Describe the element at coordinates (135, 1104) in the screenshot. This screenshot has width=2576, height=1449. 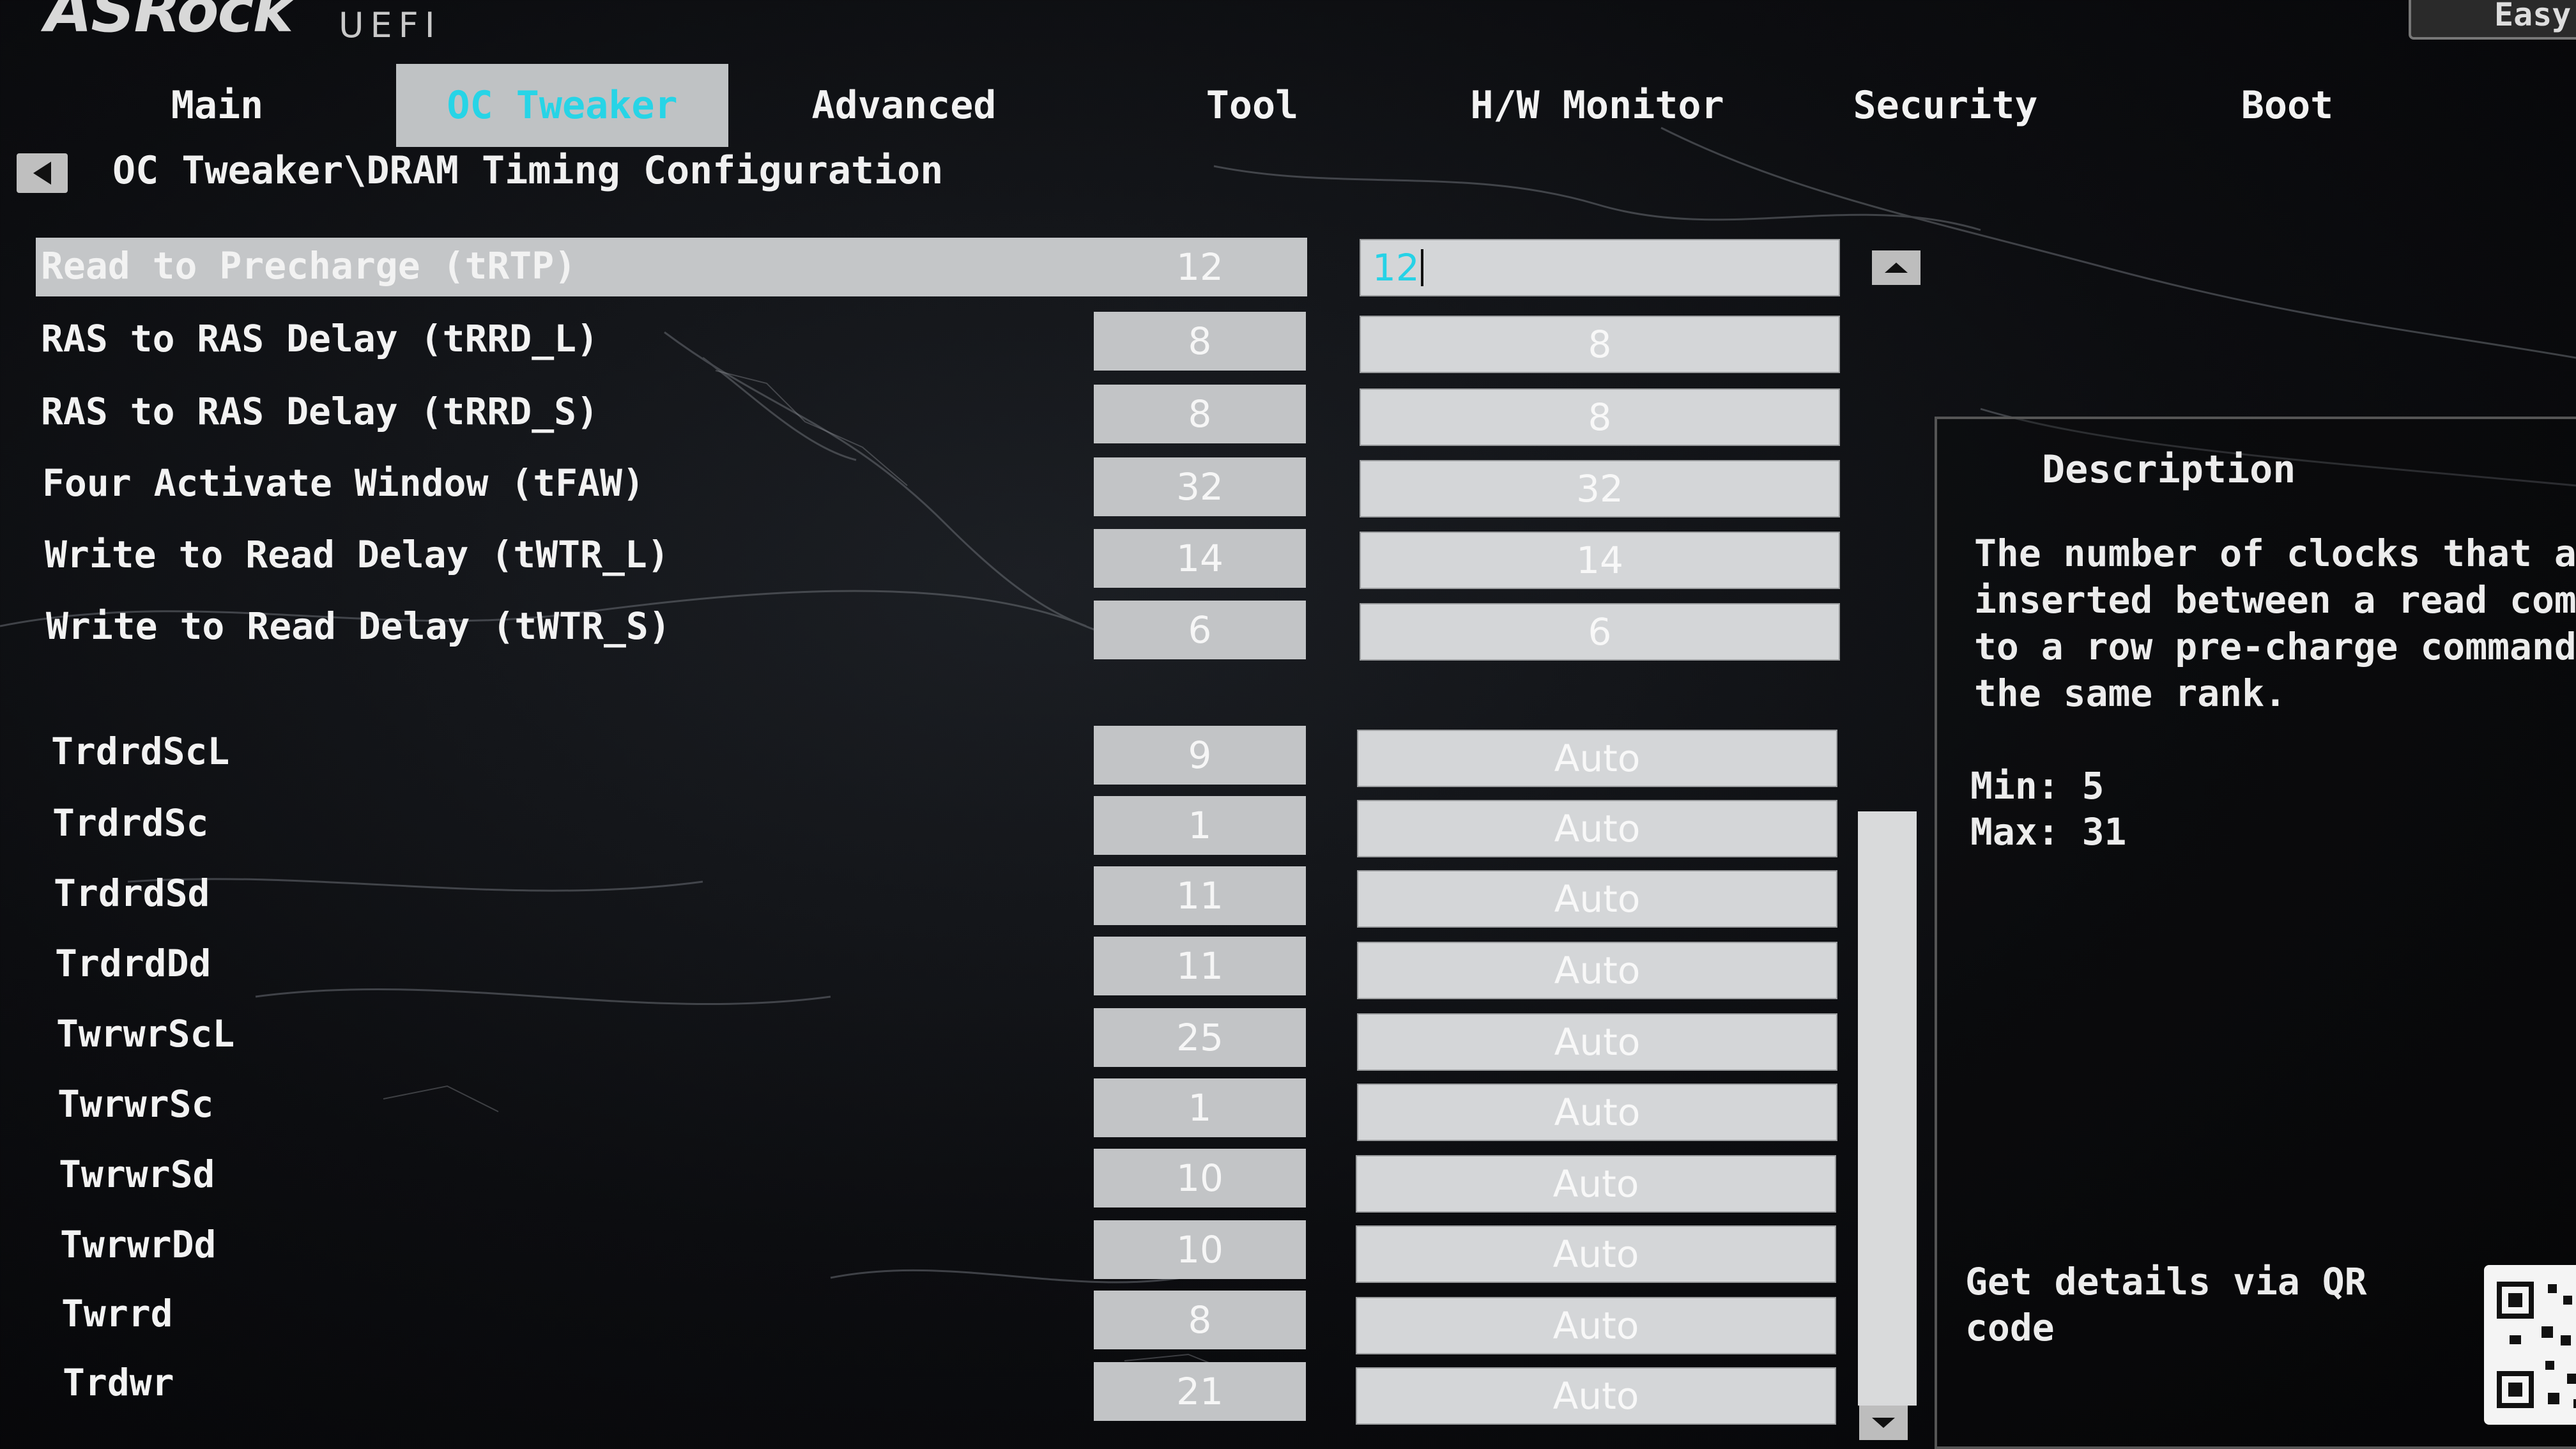
I see `setting-label-twrwrsc: TwrwrSc` at that location.